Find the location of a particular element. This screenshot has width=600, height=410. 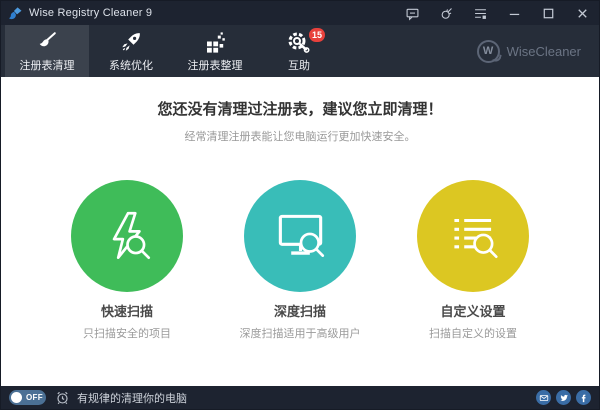

nav-bar: 注册表清理 系统优化 注册表整理 互助 15 W WiseCleaner is located at coordinates (300, 51).